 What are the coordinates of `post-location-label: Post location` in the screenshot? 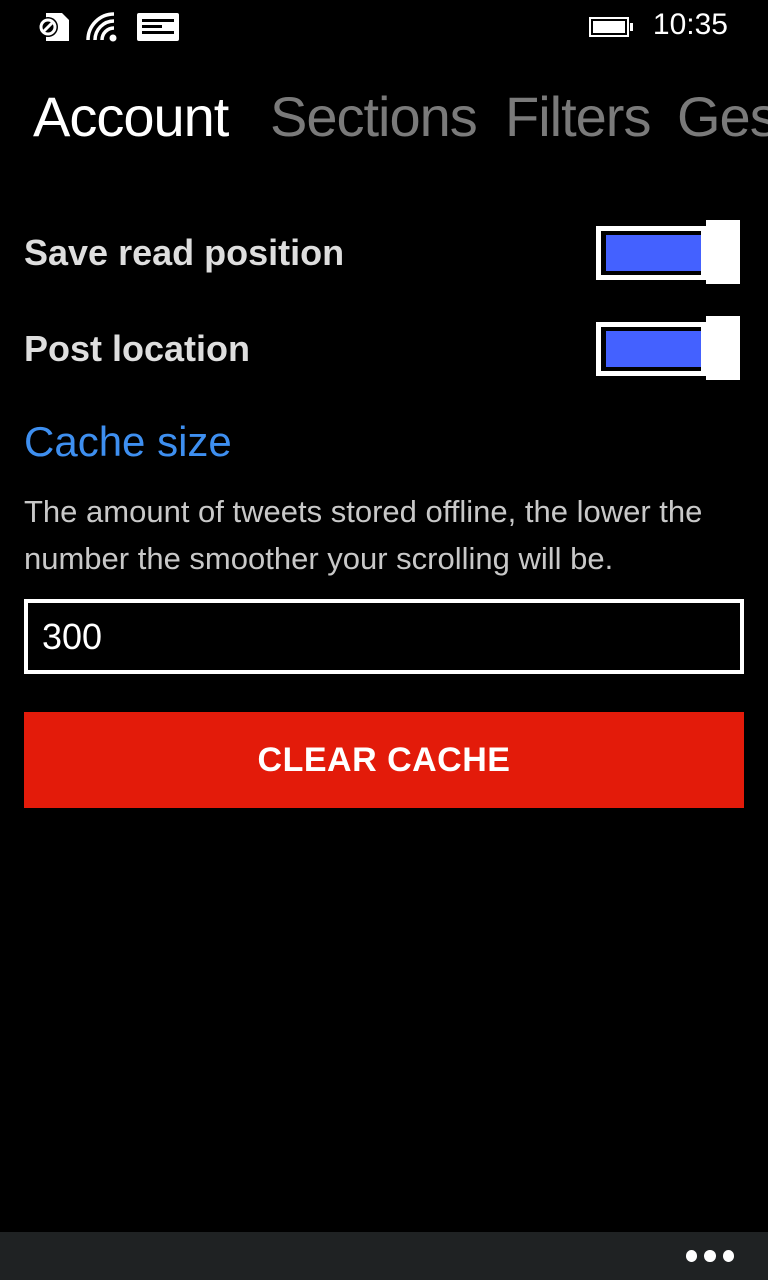 It's located at (137, 348).